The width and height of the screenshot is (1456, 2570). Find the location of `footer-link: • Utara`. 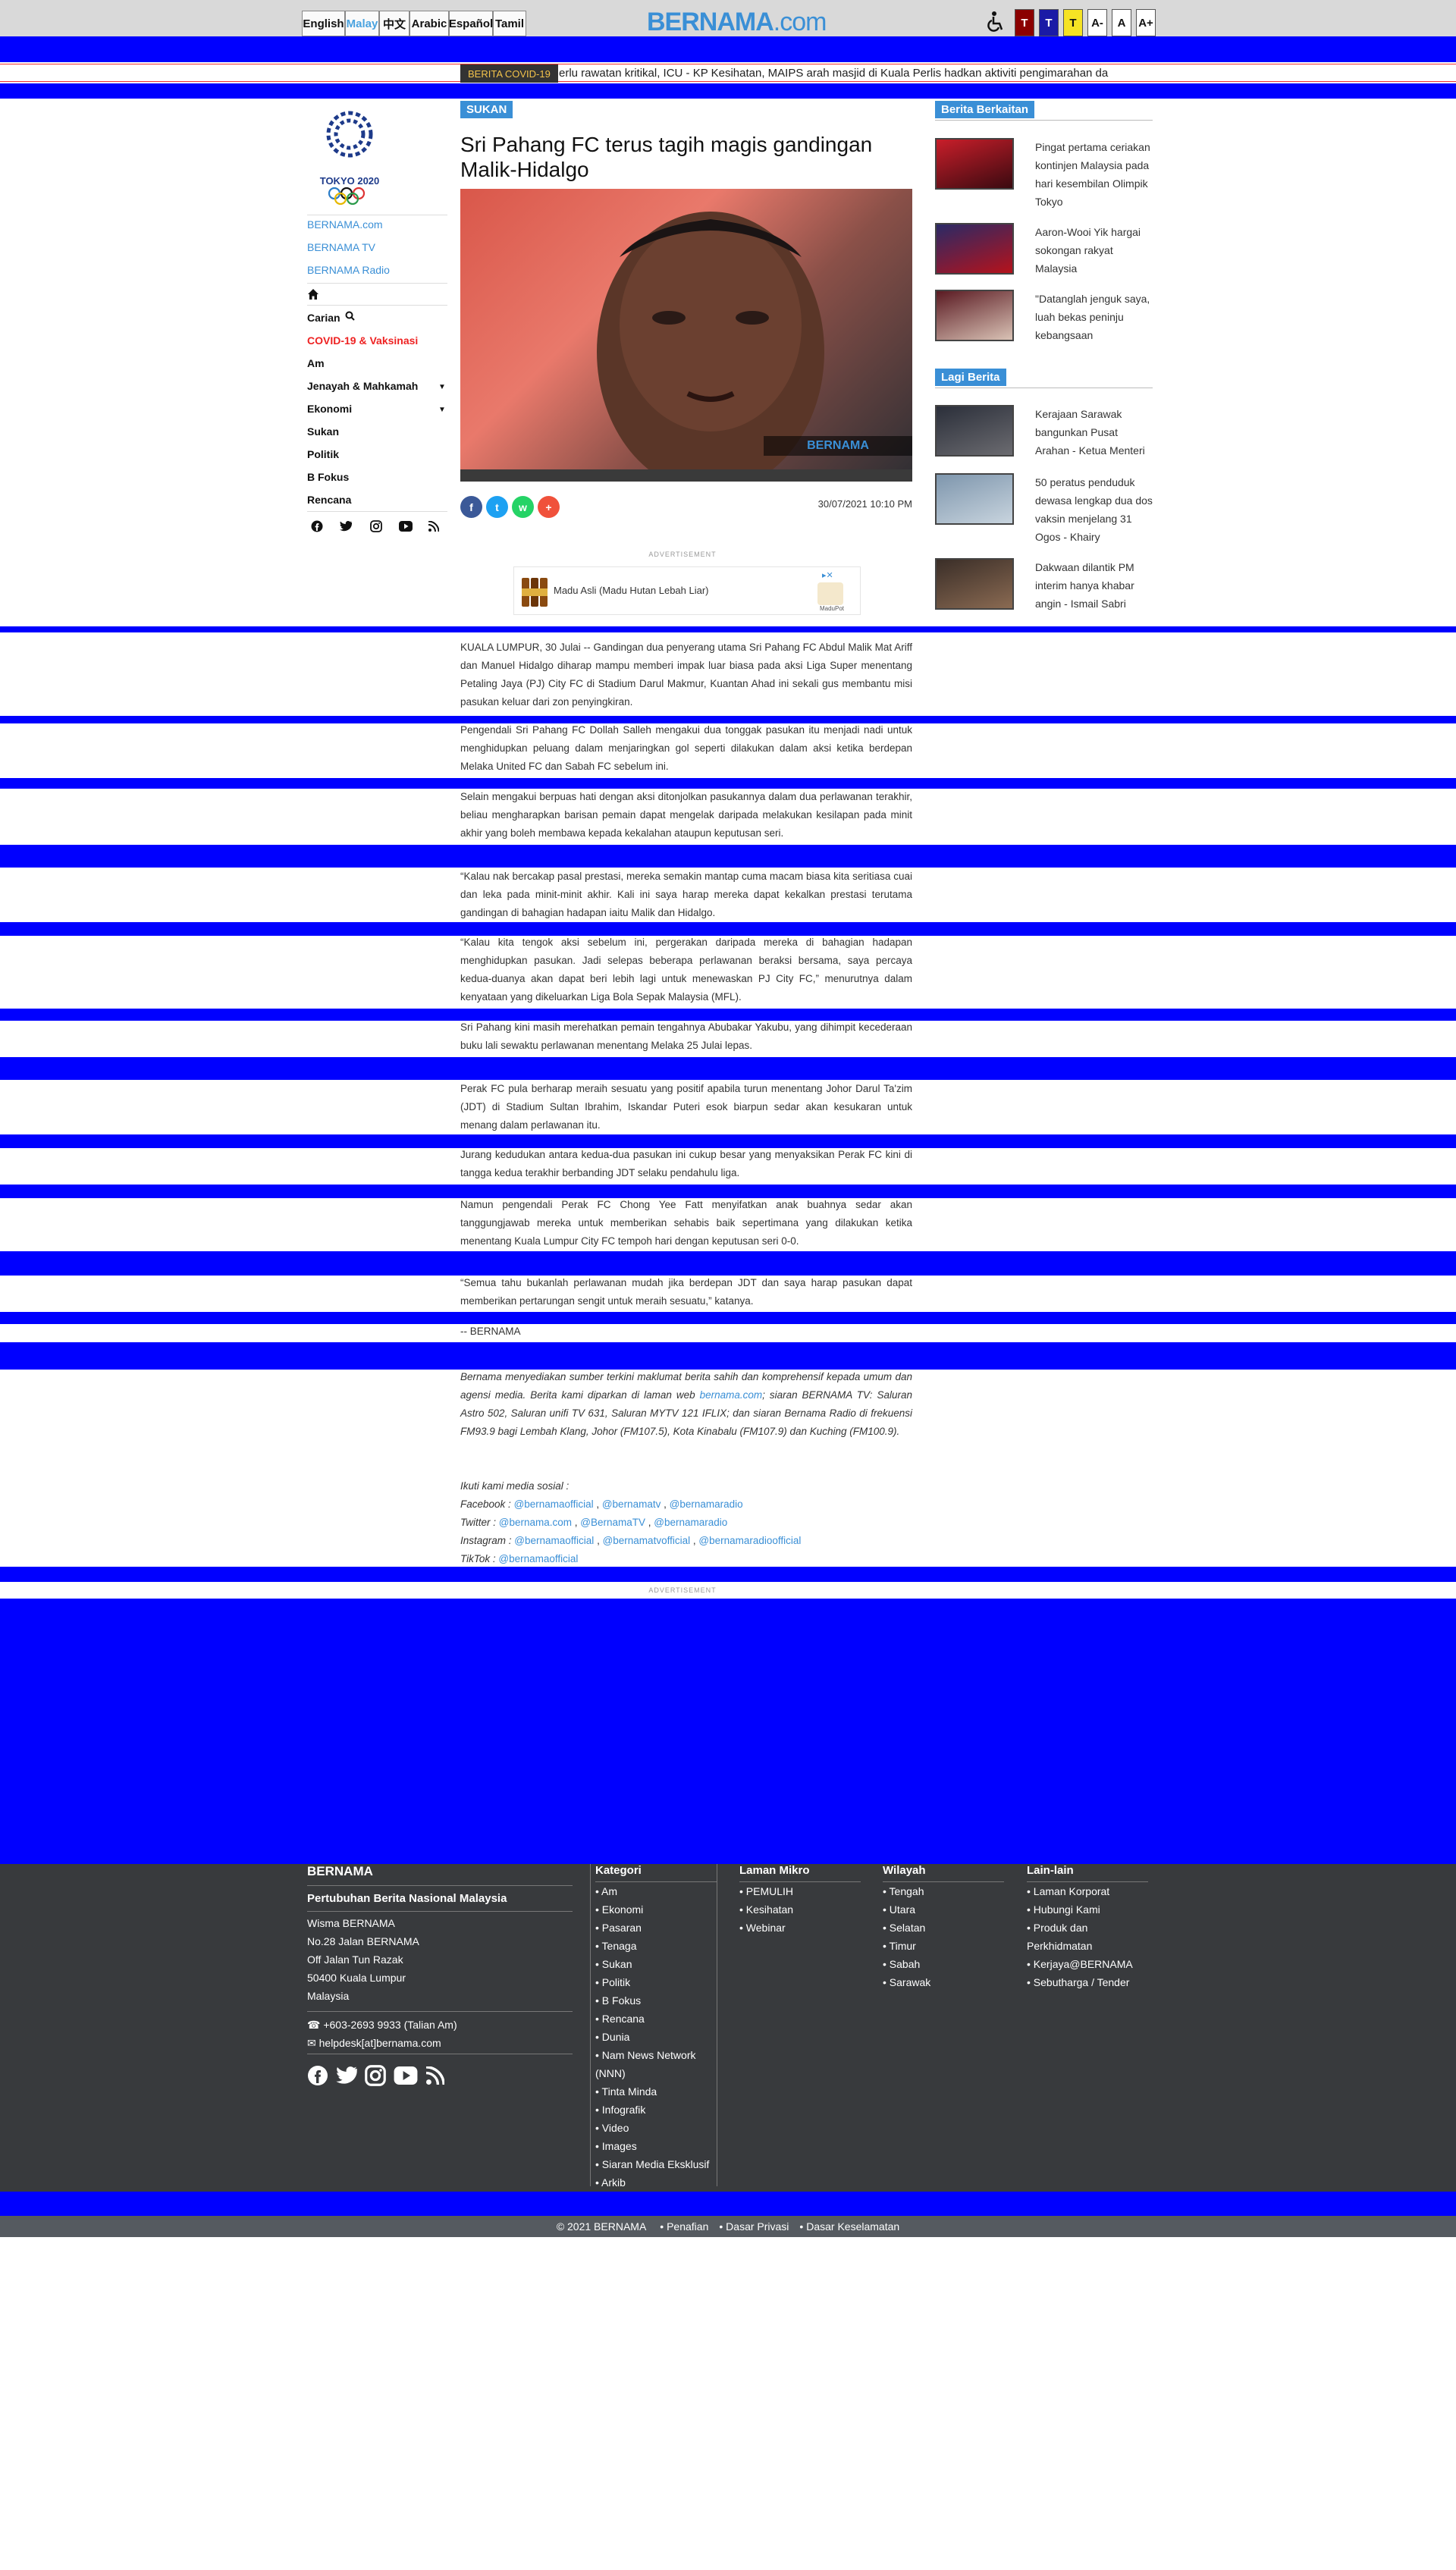

footer-link: • Utara is located at coordinates (899, 1909).